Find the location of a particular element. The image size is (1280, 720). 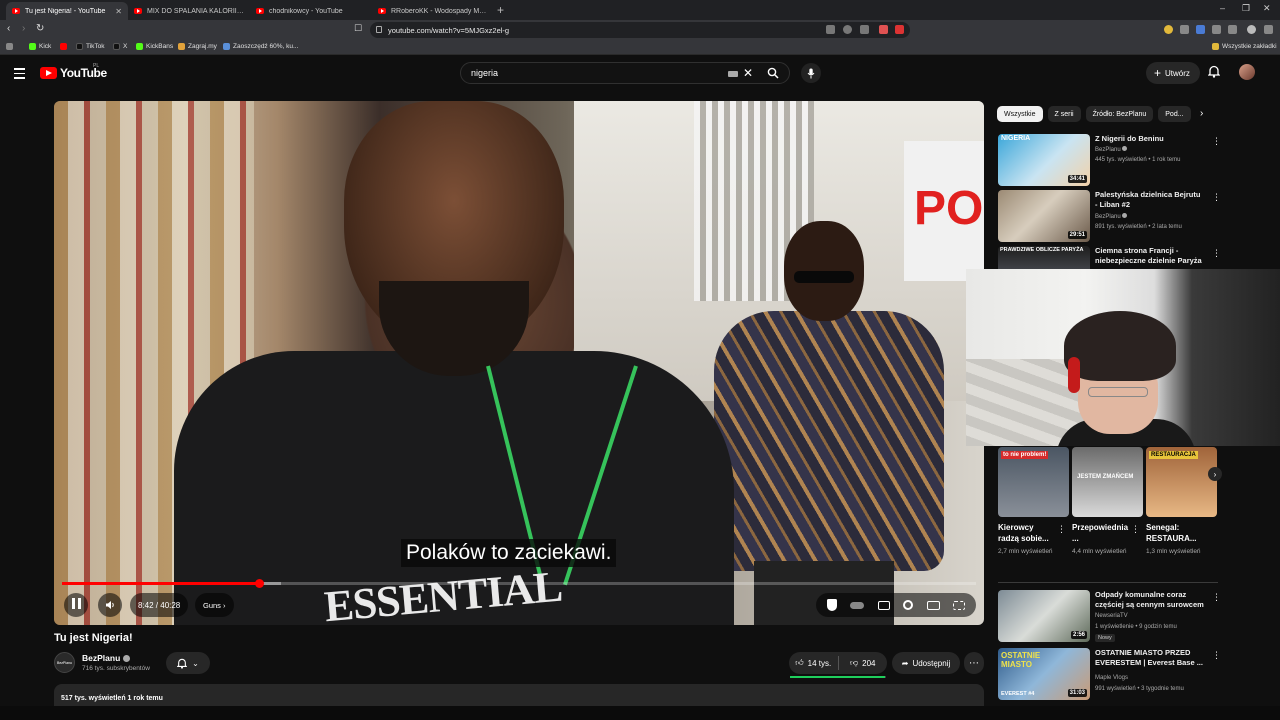

search-box: nigeria ✕ is located at coordinates (625, 73).